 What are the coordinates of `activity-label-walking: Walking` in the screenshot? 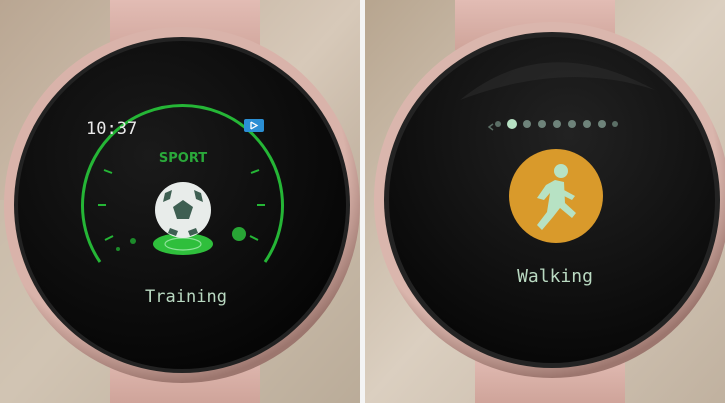 It's located at (555, 276).